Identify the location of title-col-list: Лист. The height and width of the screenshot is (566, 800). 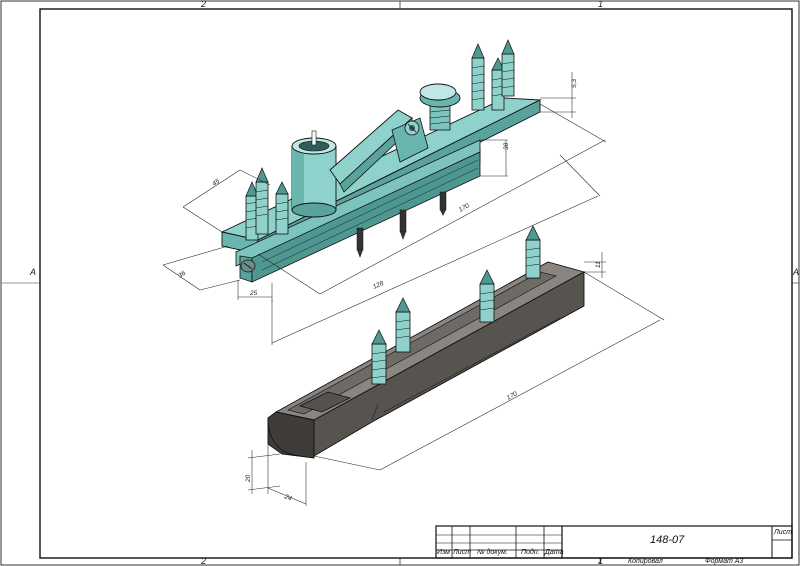
(462, 552).